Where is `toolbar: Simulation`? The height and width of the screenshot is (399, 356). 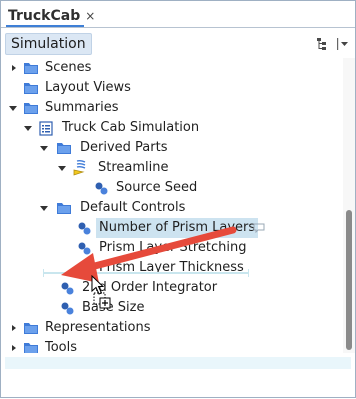 toolbar: Simulation is located at coordinates (178, 43).